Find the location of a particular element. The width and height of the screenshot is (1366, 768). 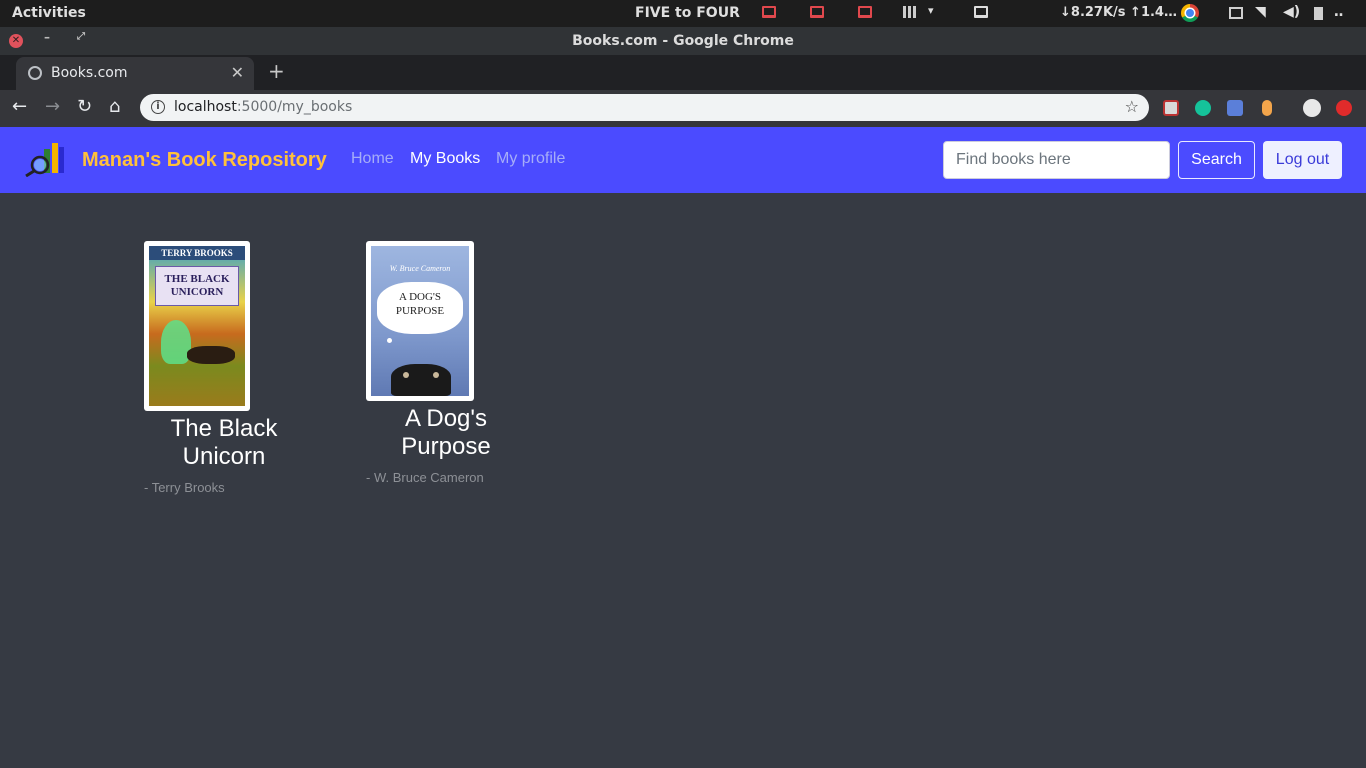

book-cover-image: TERRY BROOKS THE BLACK UNICORN is located at coordinates (197, 326).